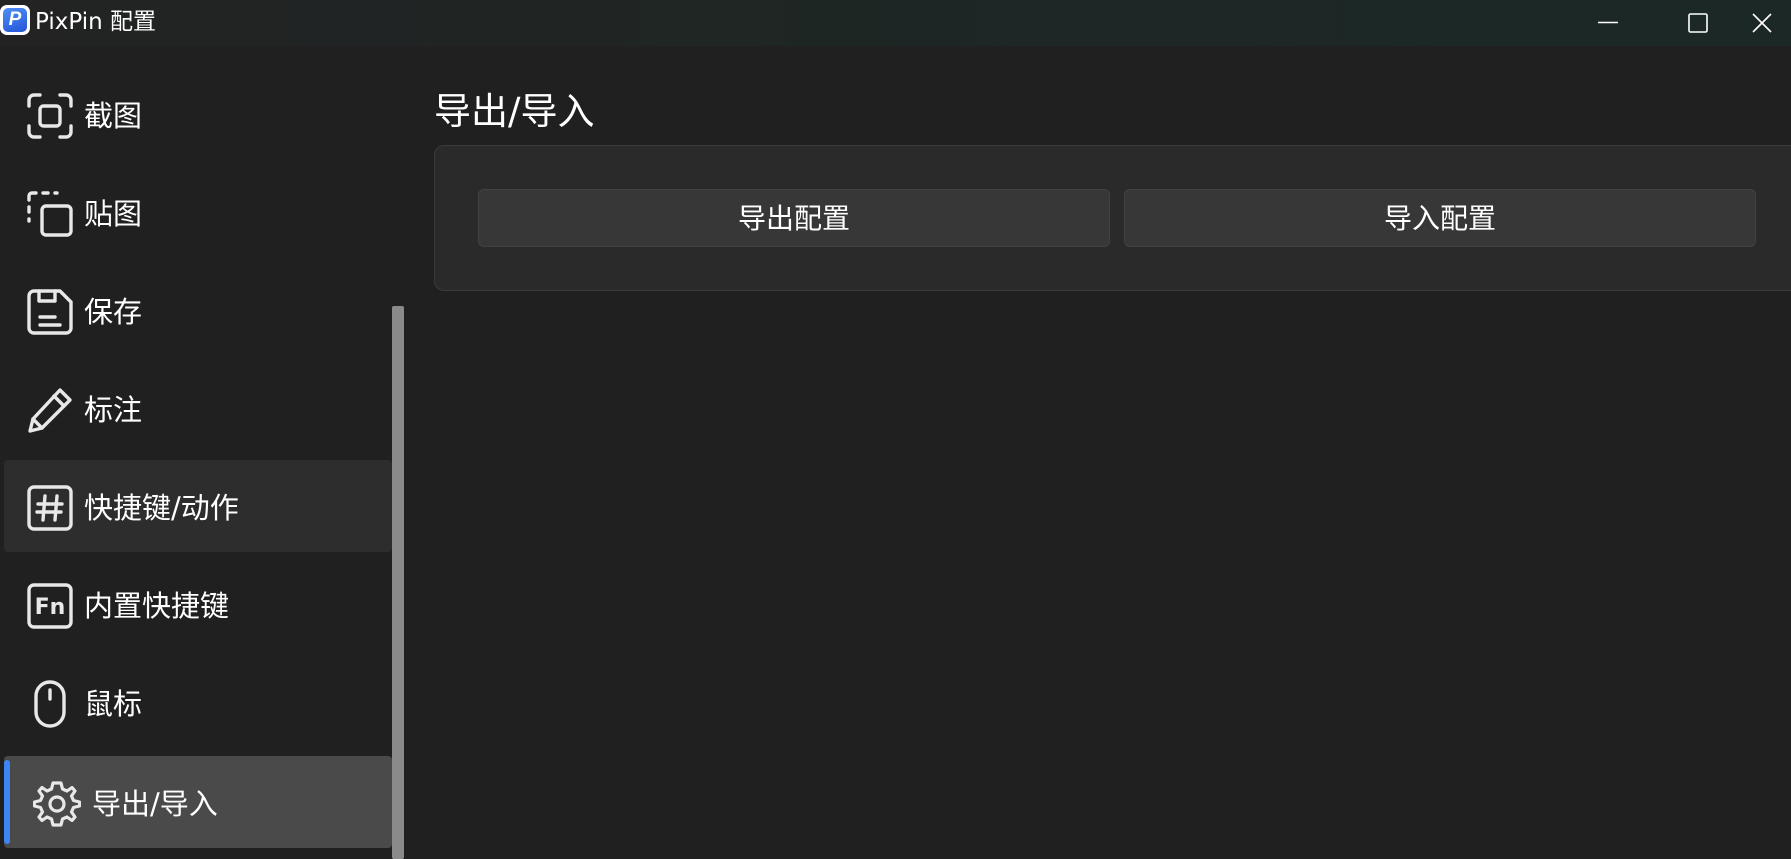  Describe the element at coordinates (794, 218) in the screenshot. I see `export-config-button: 导出配置` at that location.